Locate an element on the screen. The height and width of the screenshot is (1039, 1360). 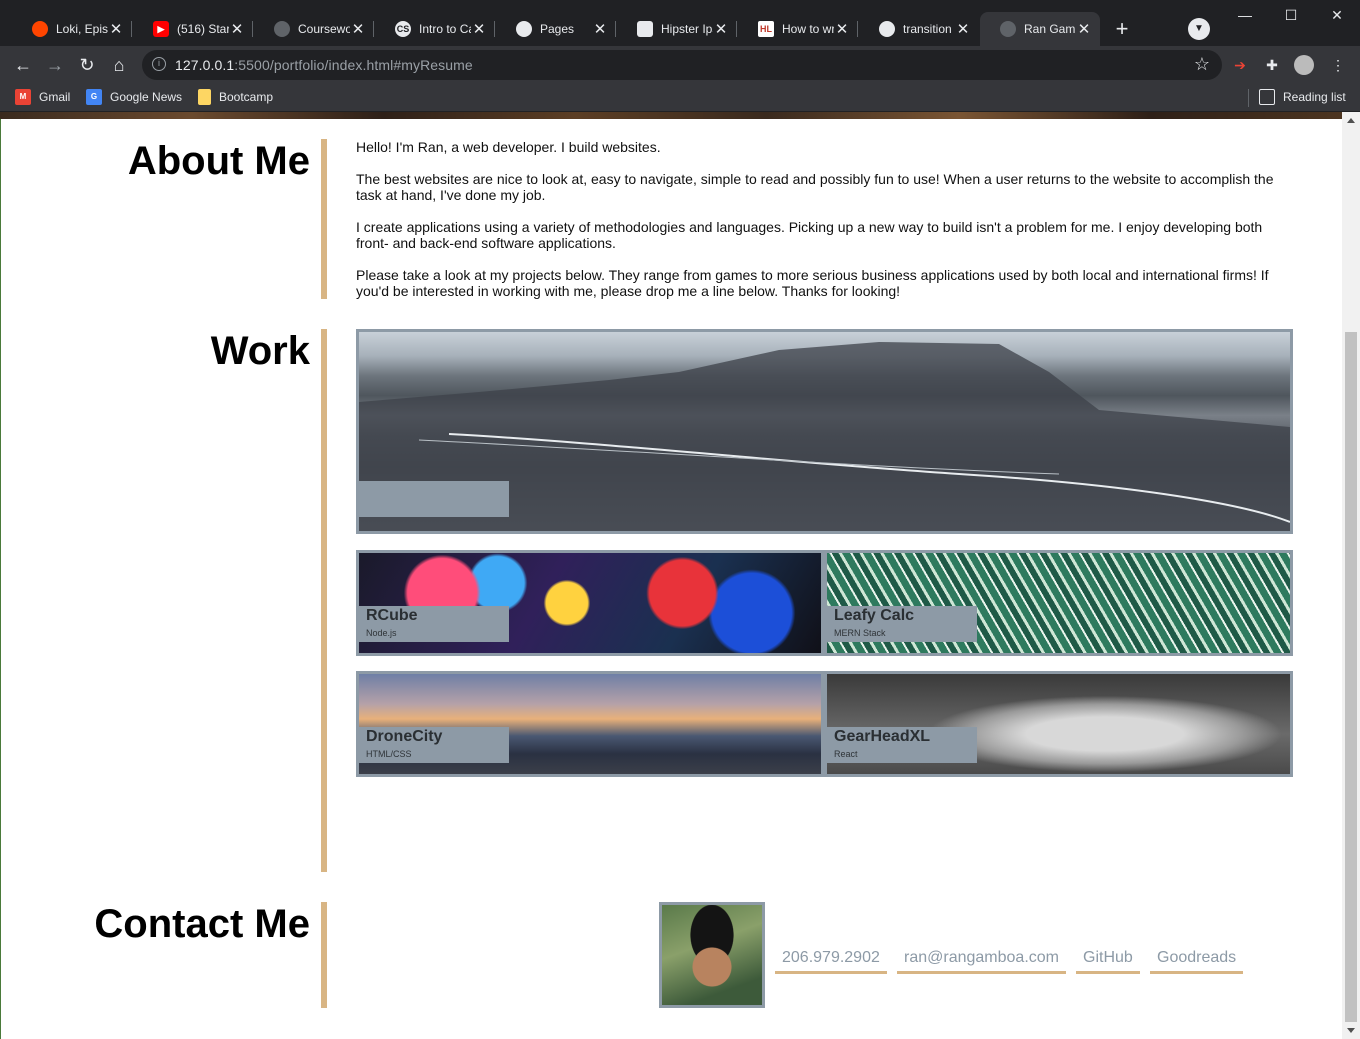
bookmark-label: Gmail is located at coordinates (55, 97).